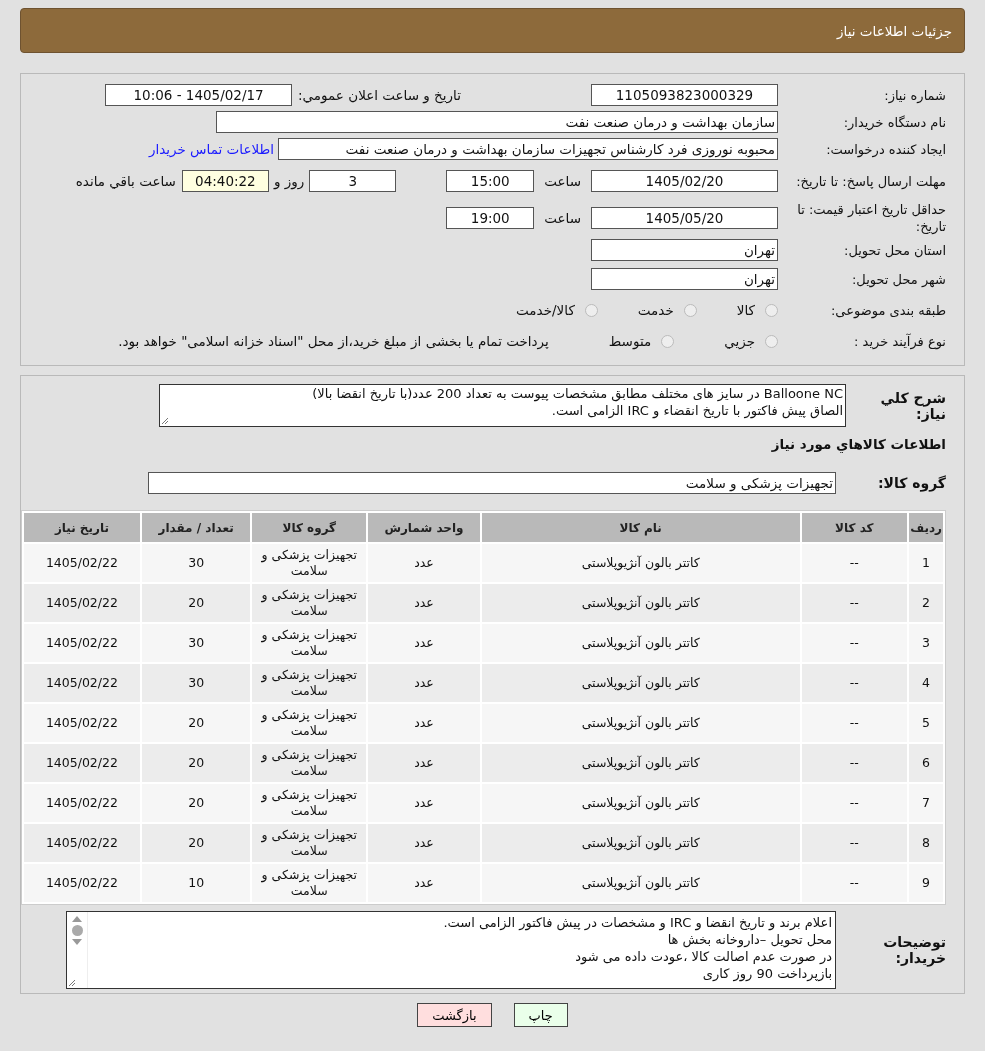 The height and width of the screenshot is (1051, 985). I want to click on radio-label: کالا, so click(745, 310).